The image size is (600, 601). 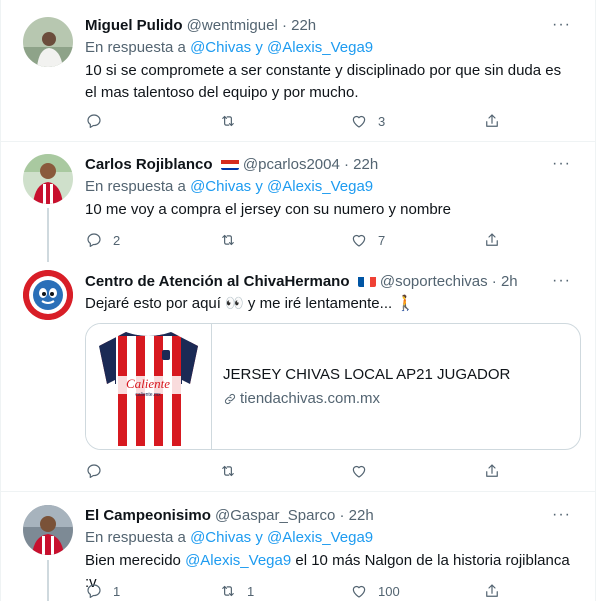 I want to click on author-name: Centro de Atención al ChivaHermano, so click(x=217, y=281).